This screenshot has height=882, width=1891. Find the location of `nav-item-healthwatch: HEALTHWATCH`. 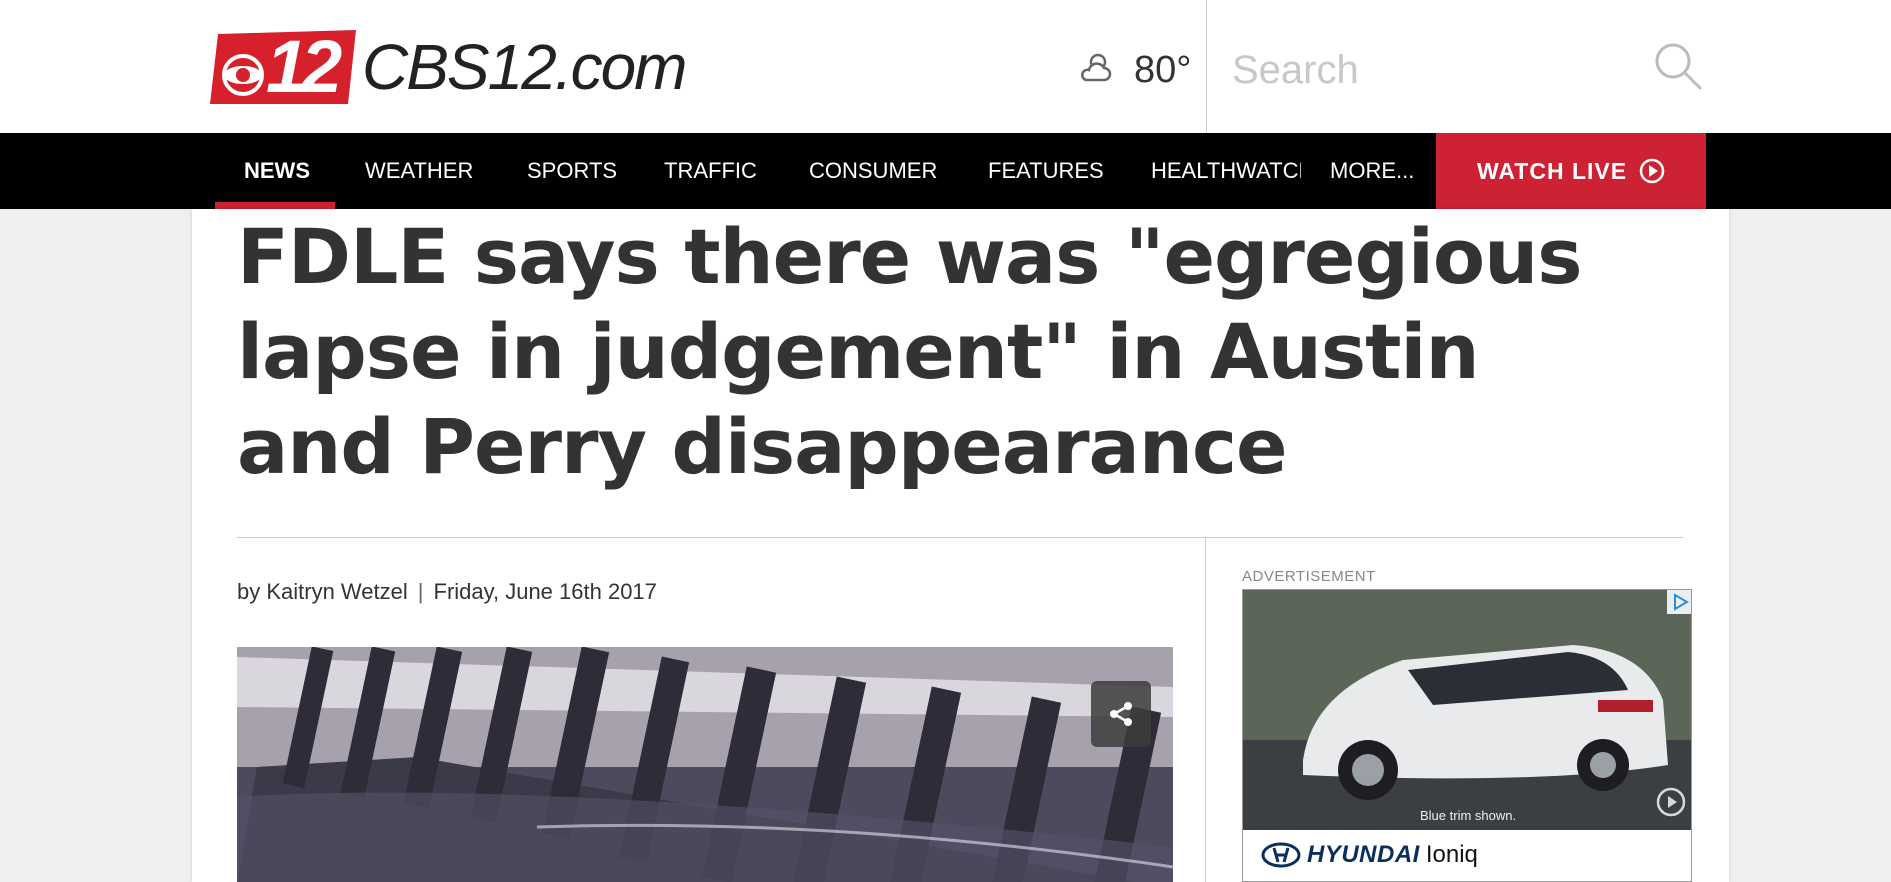

nav-item-healthwatch: HEALTHWATCH is located at coordinates (1226, 171).